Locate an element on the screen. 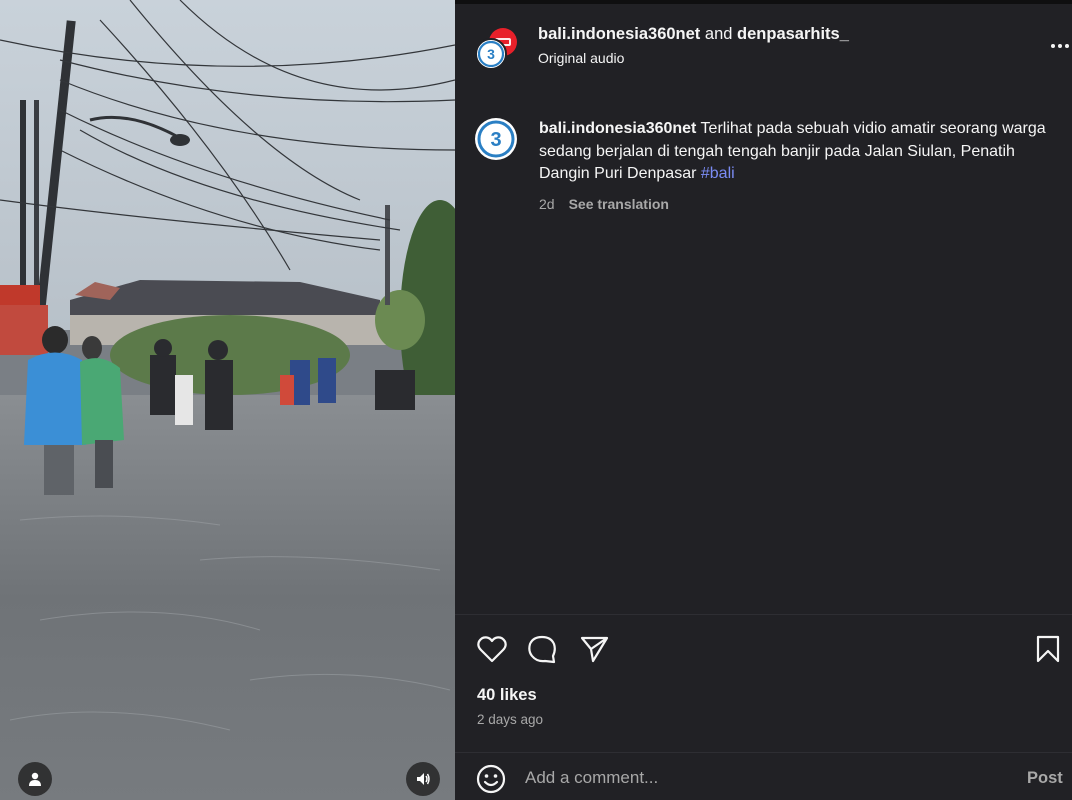 This screenshot has height=800, width=1072. author-avatar: 3 is located at coordinates (491, 54).